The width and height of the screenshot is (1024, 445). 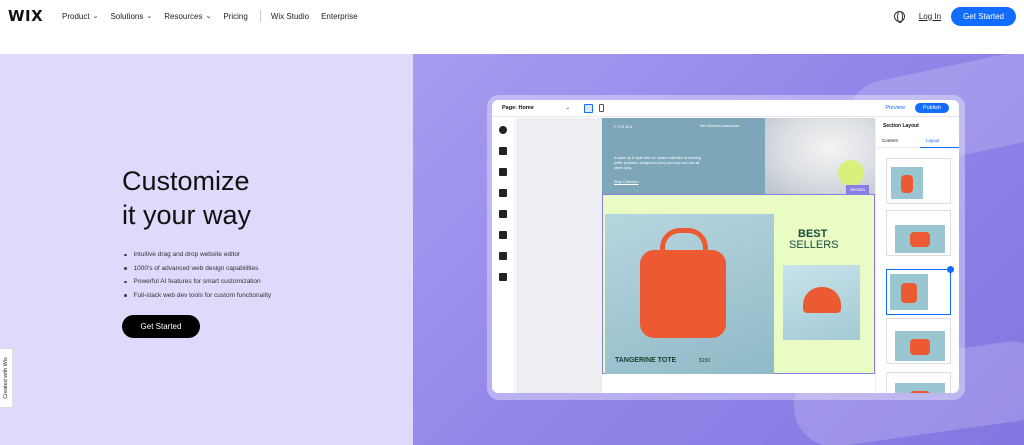 What do you see at coordinates (917, 141) in the screenshot?
I see `panel-tabs: Content Layout` at bounding box center [917, 141].